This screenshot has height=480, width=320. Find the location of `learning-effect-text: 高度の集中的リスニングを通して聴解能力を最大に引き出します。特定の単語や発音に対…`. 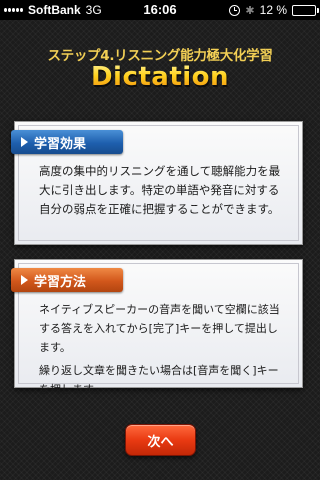

learning-effect-text: 高度の集中的リスニングを通して聴解能力を最大に引き出します。特定の単語や発音に対… is located at coordinates (163, 190).